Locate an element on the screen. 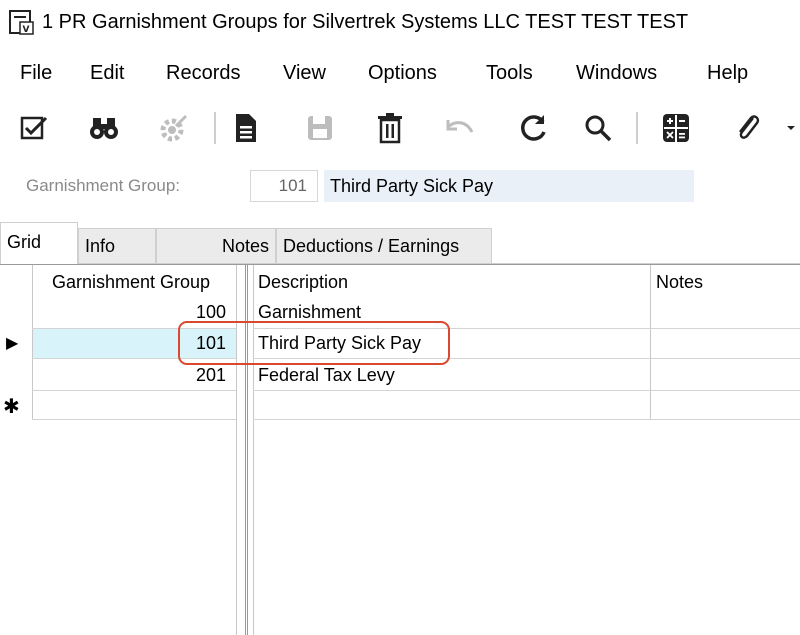 The width and height of the screenshot is (800, 635). garnishment-group-number-field: 101 is located at coordinates (284, 186).